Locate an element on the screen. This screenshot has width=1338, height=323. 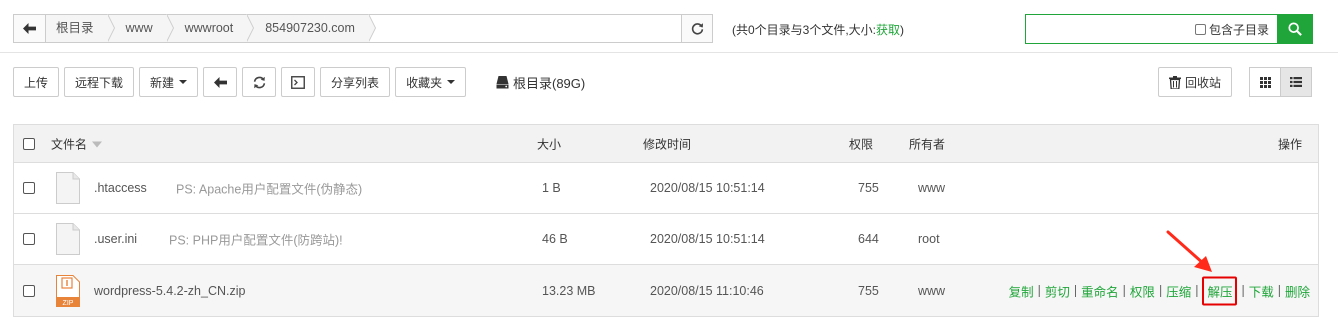
grid-view-button is located at coordinates (1265, 82).